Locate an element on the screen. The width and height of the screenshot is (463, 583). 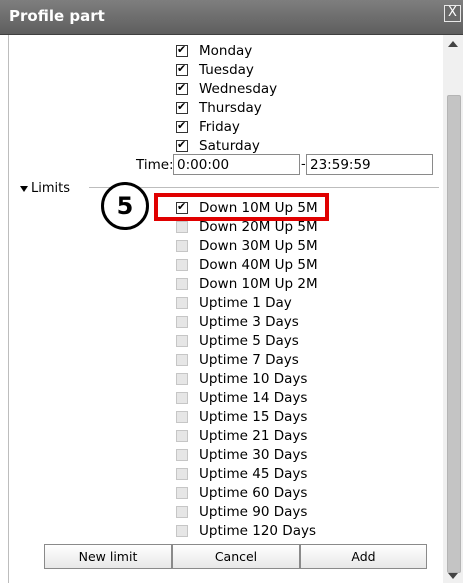
day-label: Tuesday is located at coordinates (226, 69).